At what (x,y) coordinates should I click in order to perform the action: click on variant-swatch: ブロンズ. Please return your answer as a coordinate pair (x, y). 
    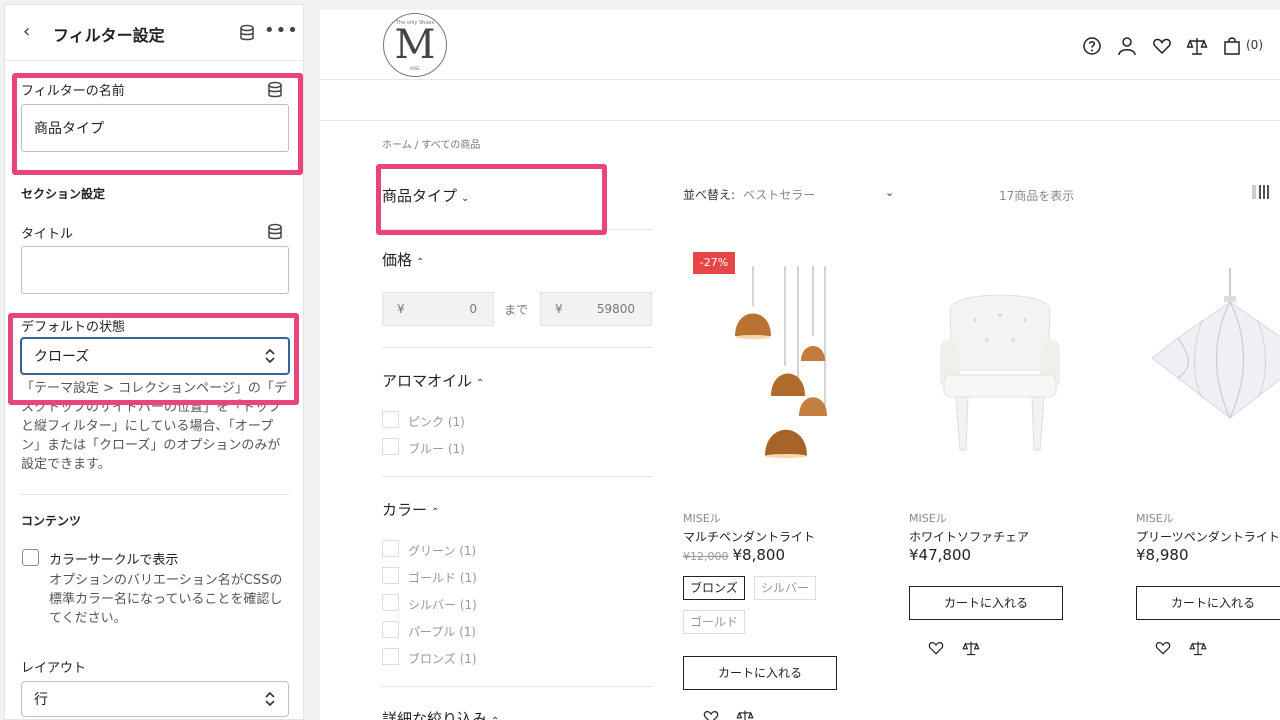
    Looking at the image, I should click on (714, 588).